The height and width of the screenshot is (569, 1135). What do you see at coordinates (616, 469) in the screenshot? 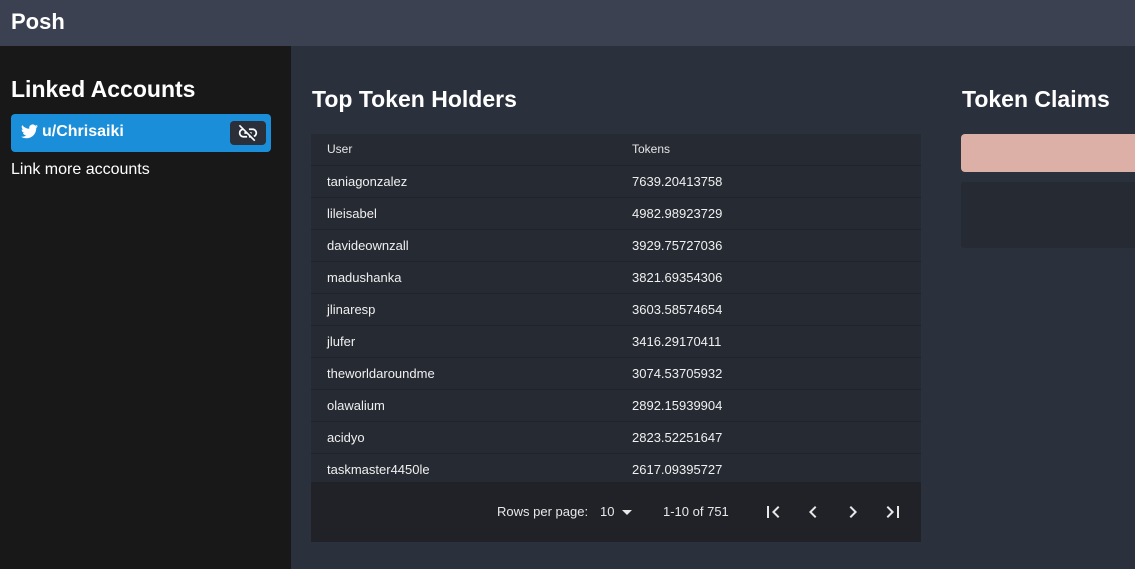
I see `table-row: taskmaster4450le 2617.09395727` at bounding box center [616, 469].